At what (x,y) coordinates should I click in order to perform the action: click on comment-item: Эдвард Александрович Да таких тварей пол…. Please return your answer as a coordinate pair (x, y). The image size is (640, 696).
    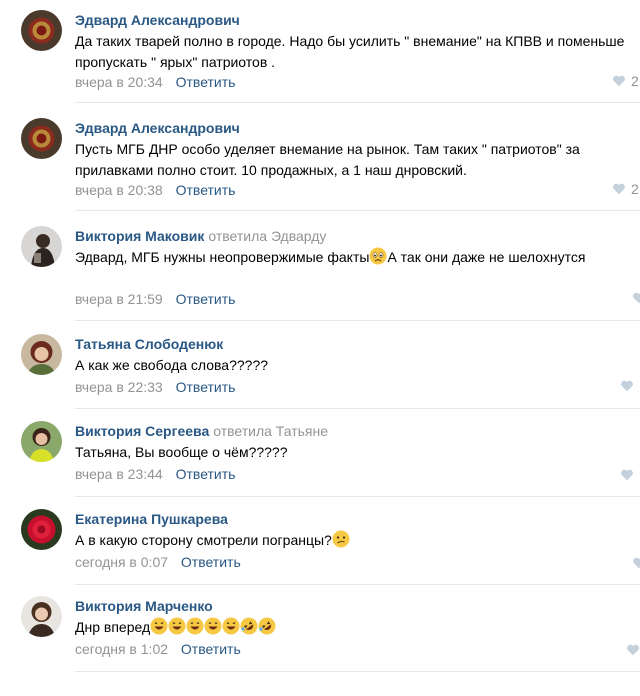
    Looking at the image, I should click on (320, 60).